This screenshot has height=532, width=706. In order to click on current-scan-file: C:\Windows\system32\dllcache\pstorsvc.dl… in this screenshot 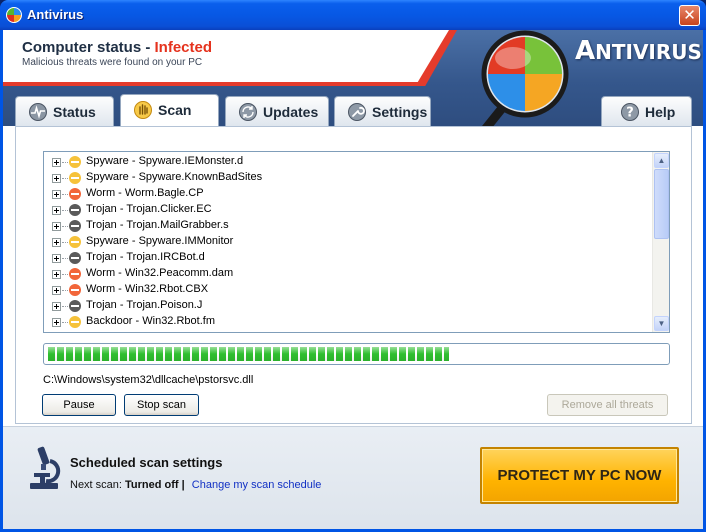, I will do `click(148, 380)`.